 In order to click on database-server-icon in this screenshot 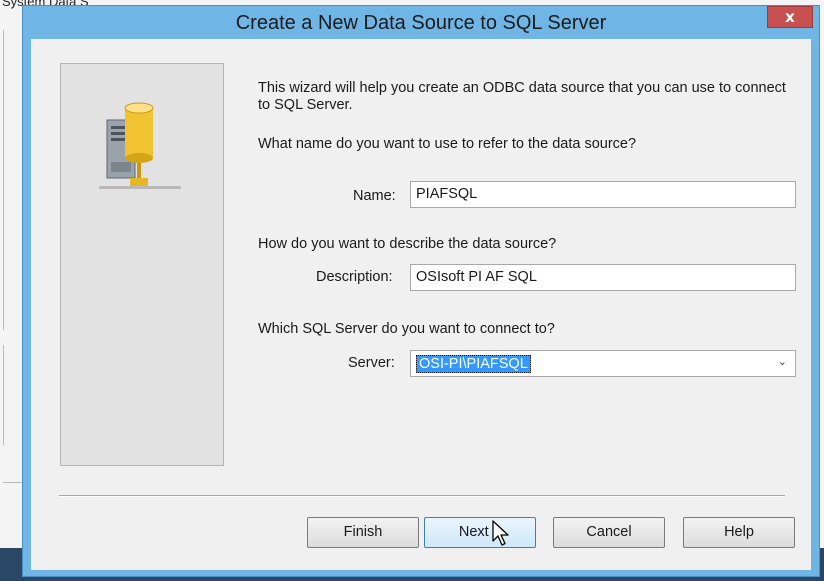, I will do `click(140, 145)`.